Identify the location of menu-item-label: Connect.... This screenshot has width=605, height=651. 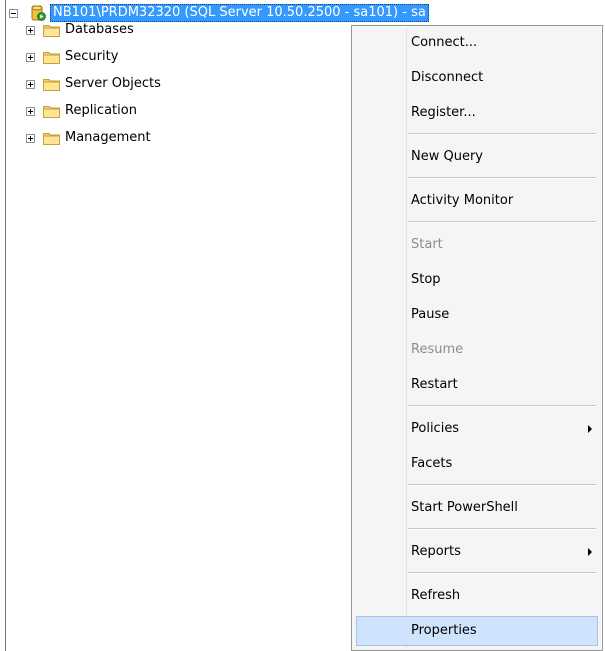
(444, 42).